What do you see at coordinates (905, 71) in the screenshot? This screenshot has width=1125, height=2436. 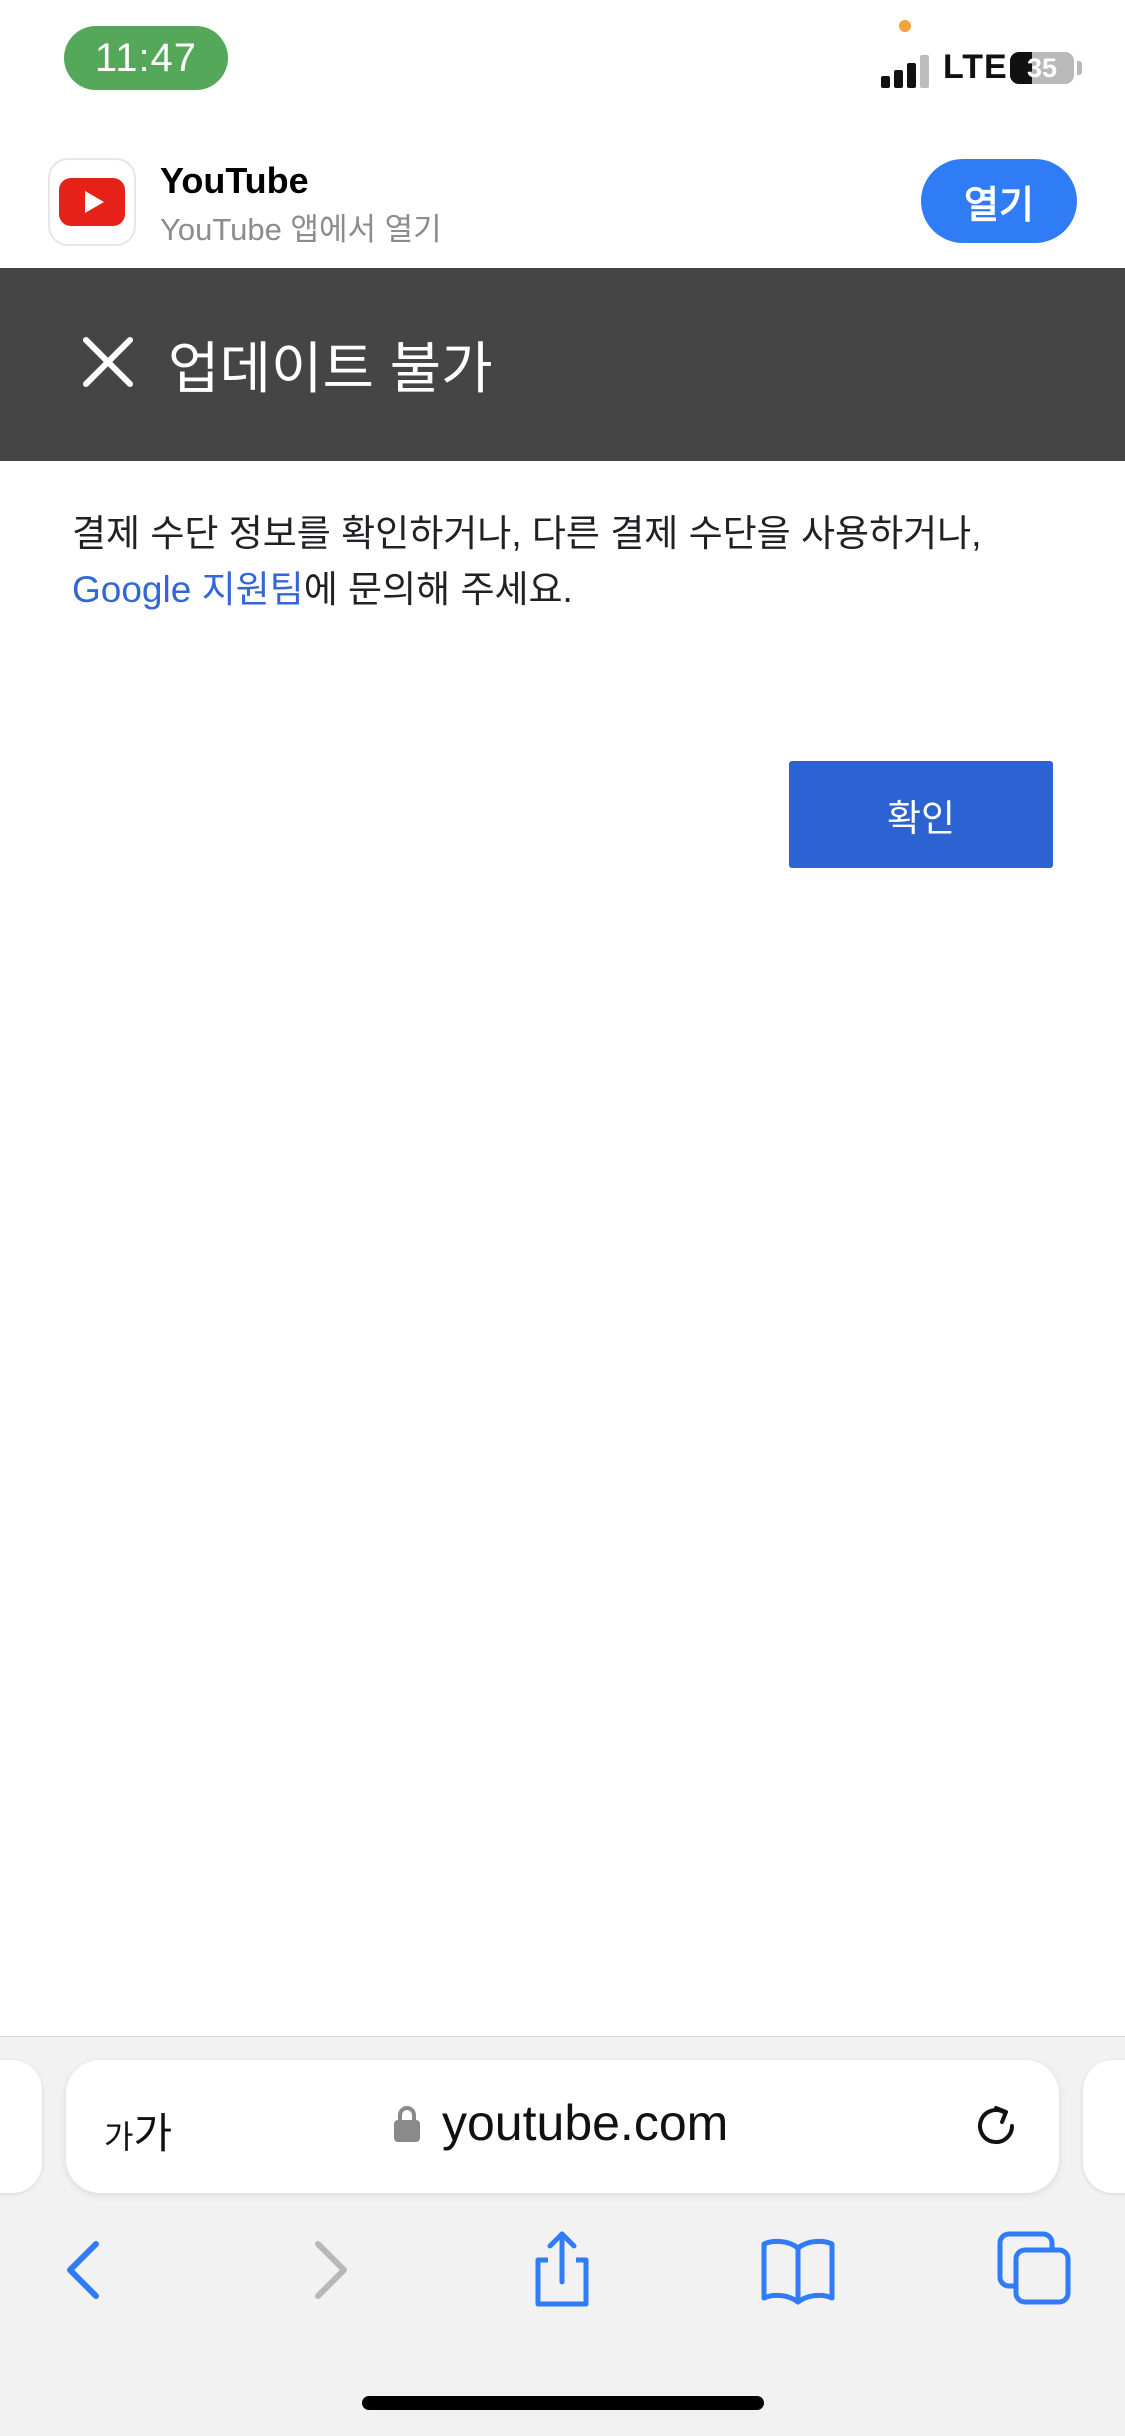 I see `cellular-signal-icon` at bounding box center [905, 71].